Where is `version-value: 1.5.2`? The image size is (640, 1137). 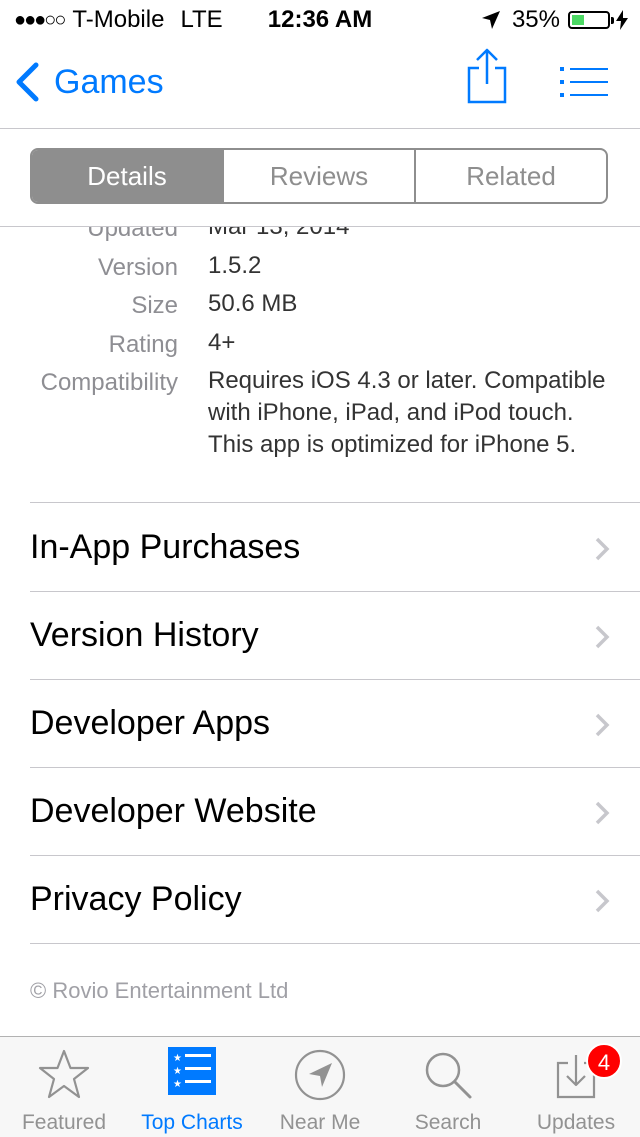
version-value: 1.5.2 is located at coordinates (235, 265).